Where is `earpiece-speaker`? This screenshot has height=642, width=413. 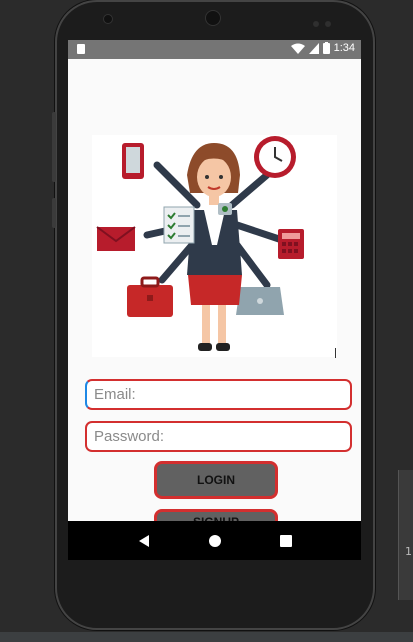 earpiece-speaker is located at coordinates (213, 18).